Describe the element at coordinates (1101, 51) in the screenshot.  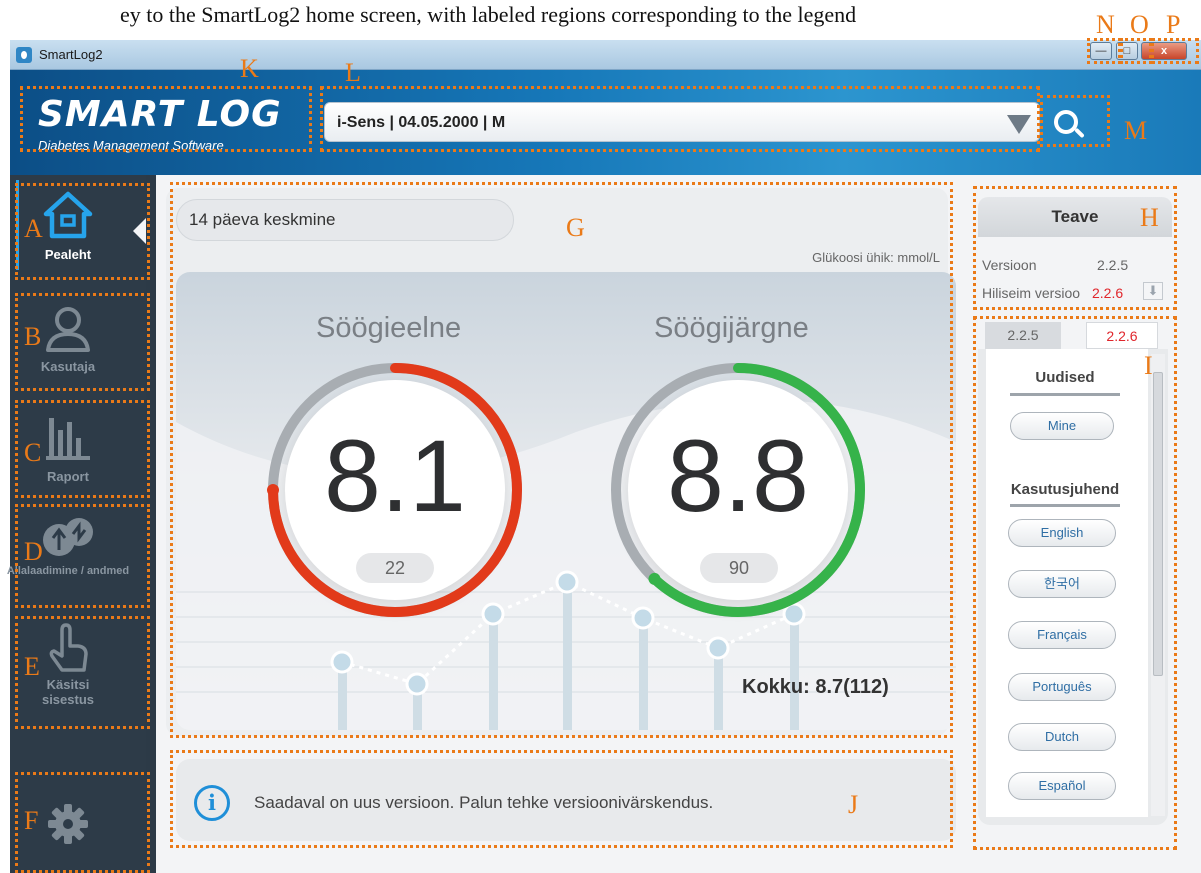
I see `minimize-button: —` at that location.